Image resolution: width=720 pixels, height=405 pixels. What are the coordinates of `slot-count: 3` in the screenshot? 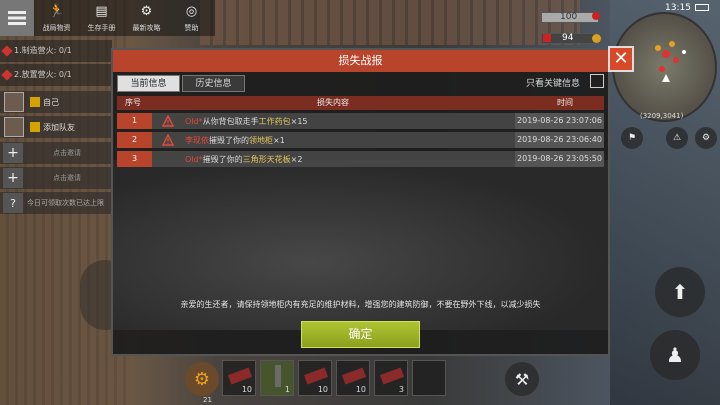 It's located at (401, 389).